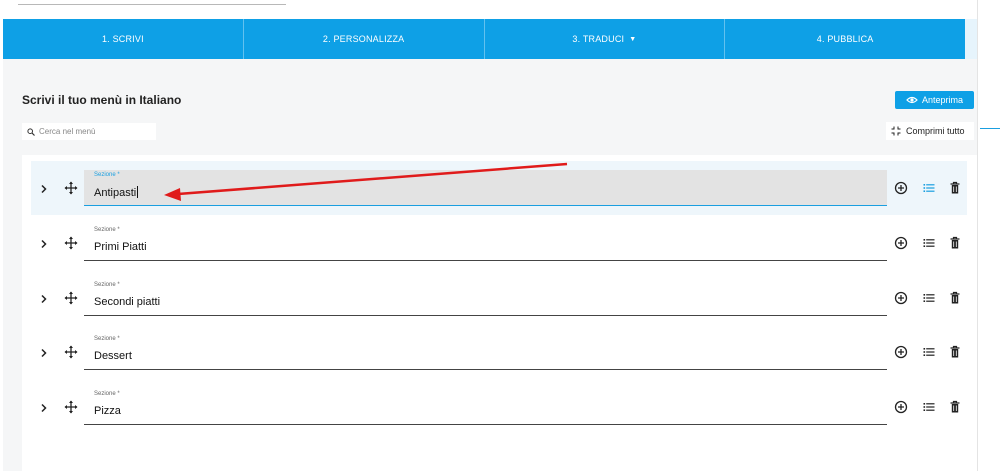 This screenshot has height=471, width=1000. I want to click on section-row: Sezione * Pizza, so click(499, 407).